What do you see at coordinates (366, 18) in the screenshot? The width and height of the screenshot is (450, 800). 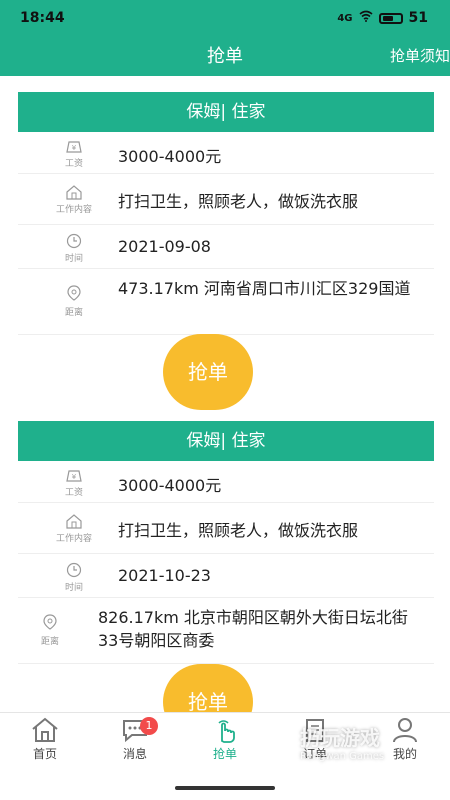 I see `wifi-icon` at bounding box center [366, 18].